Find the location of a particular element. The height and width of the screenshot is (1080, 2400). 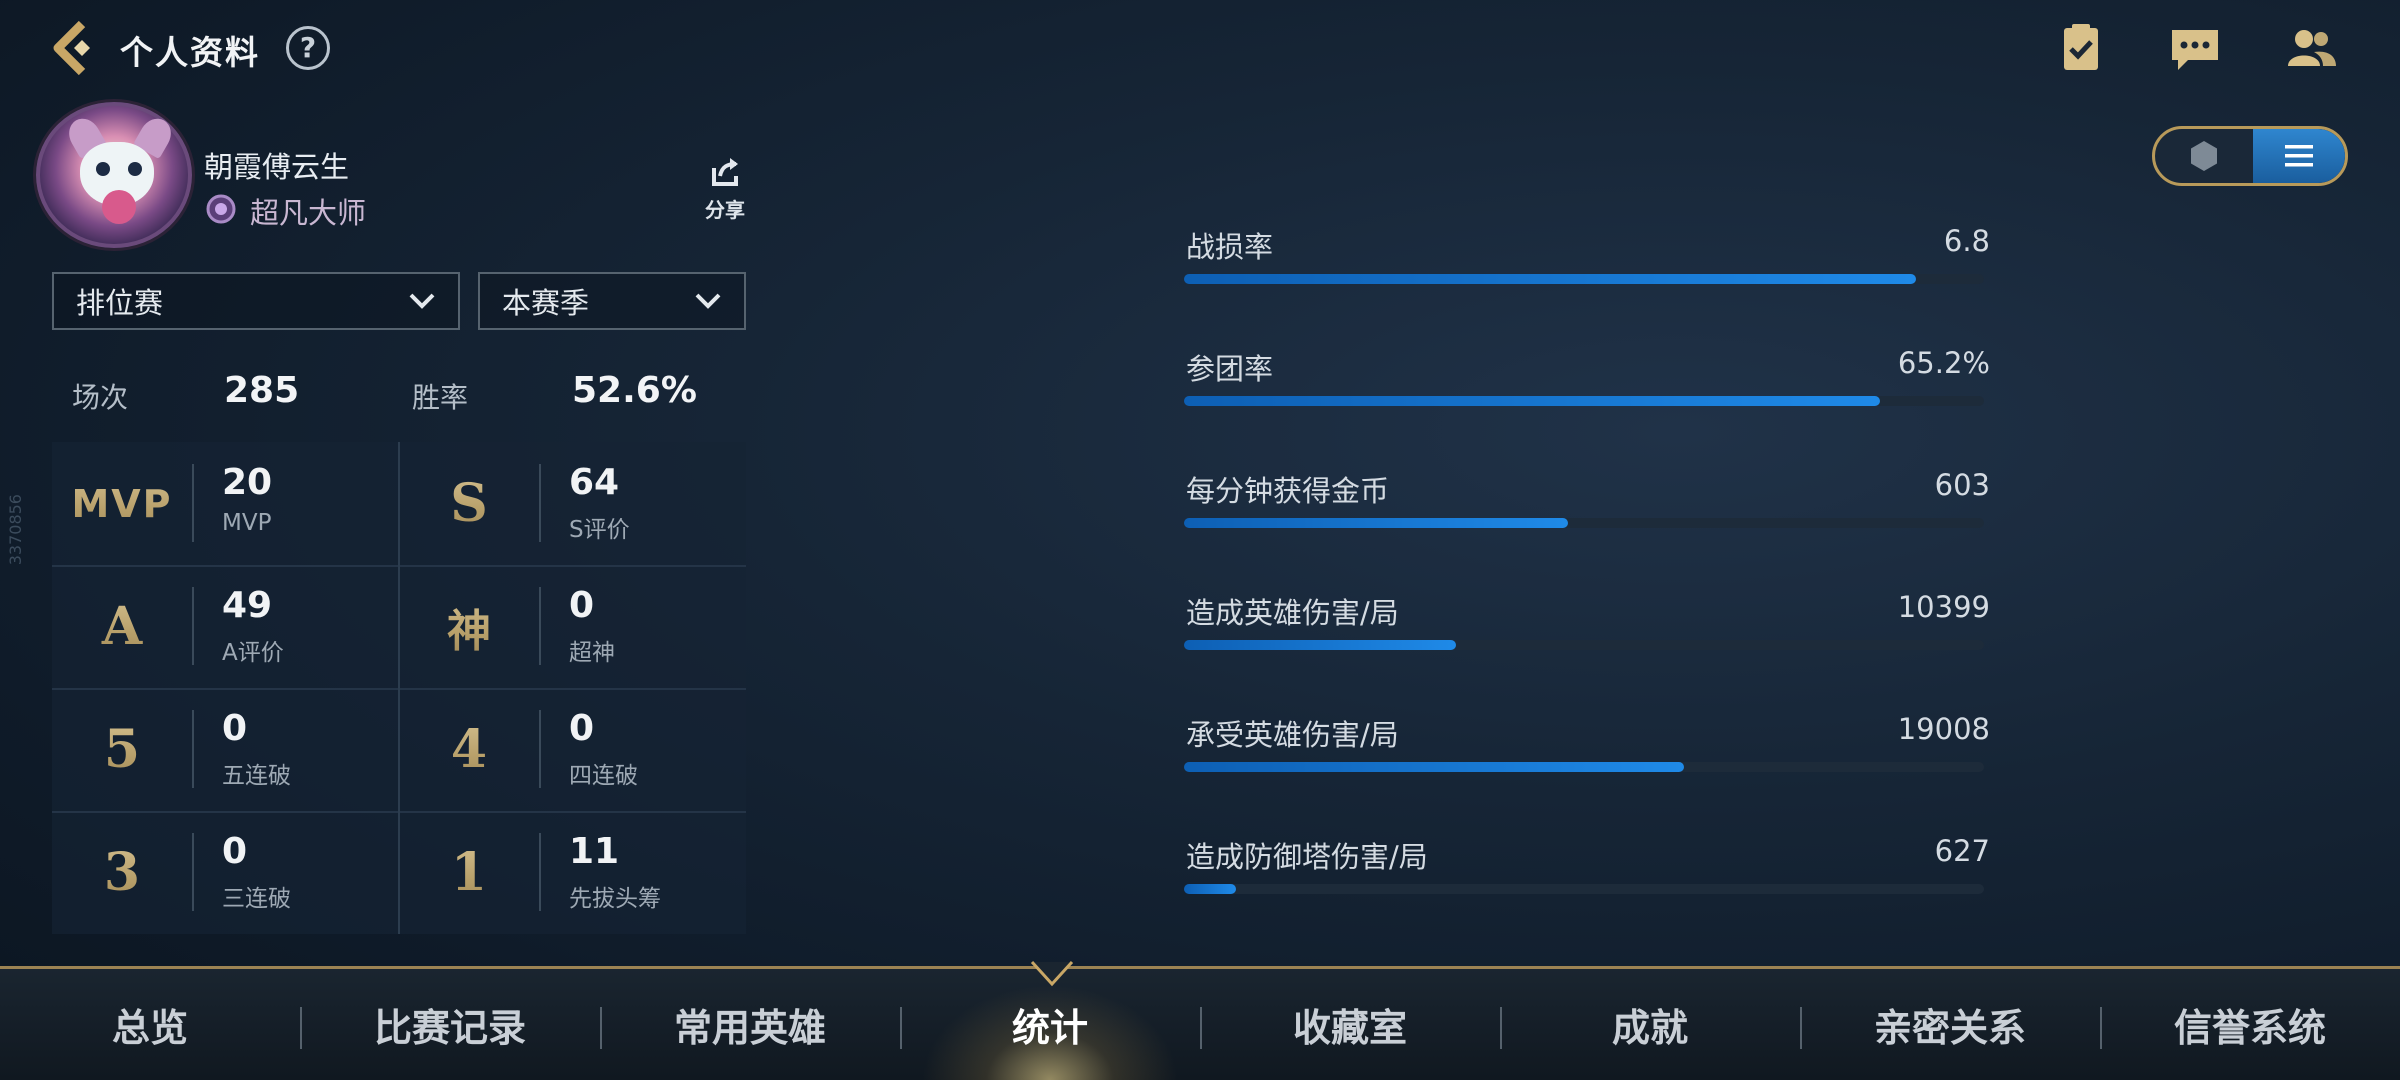

avatar is located at coordinates (114, 175).